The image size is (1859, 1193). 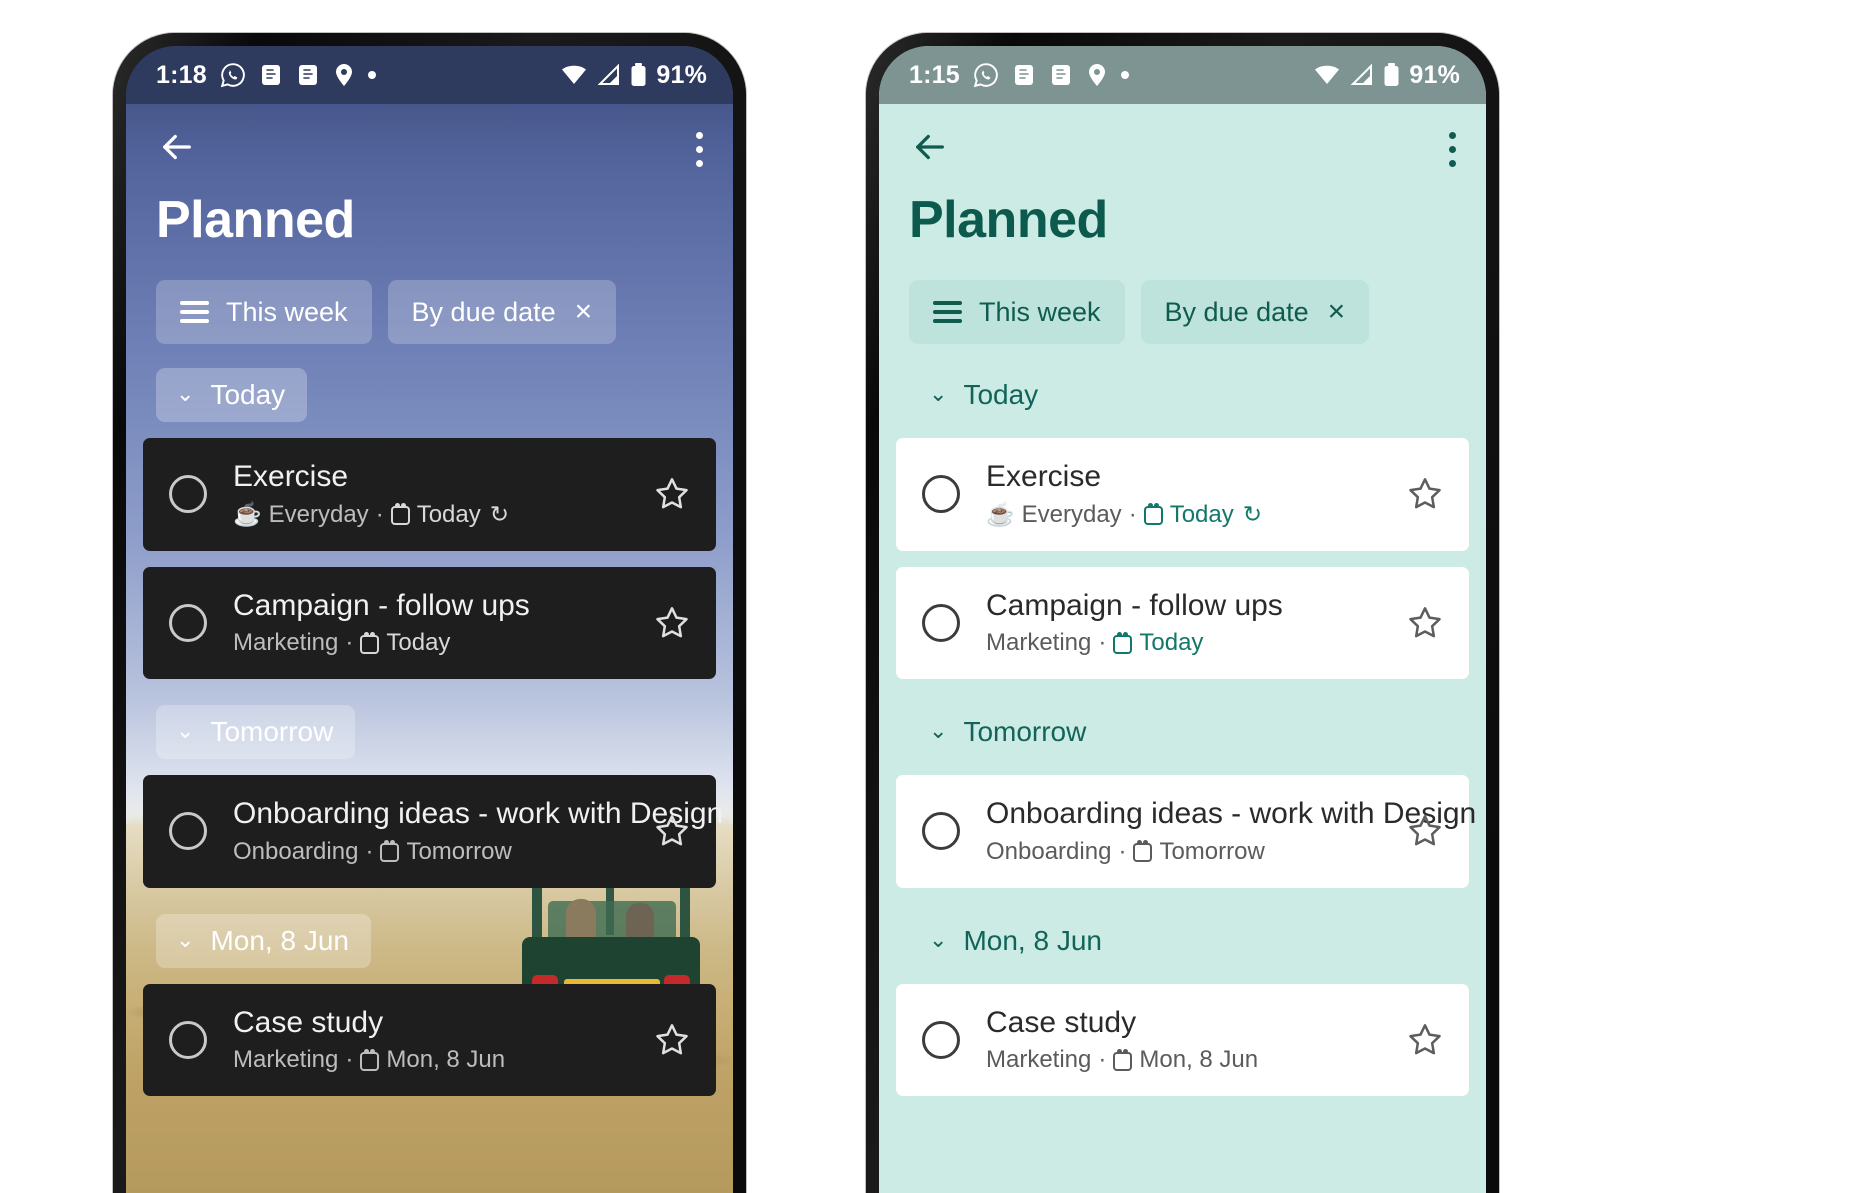 What do you see at coordinates (1199, 1060) in the screenshot?
I see `task-due-date: Mon, 8 Jun` at bounding box center [1199, 1060].